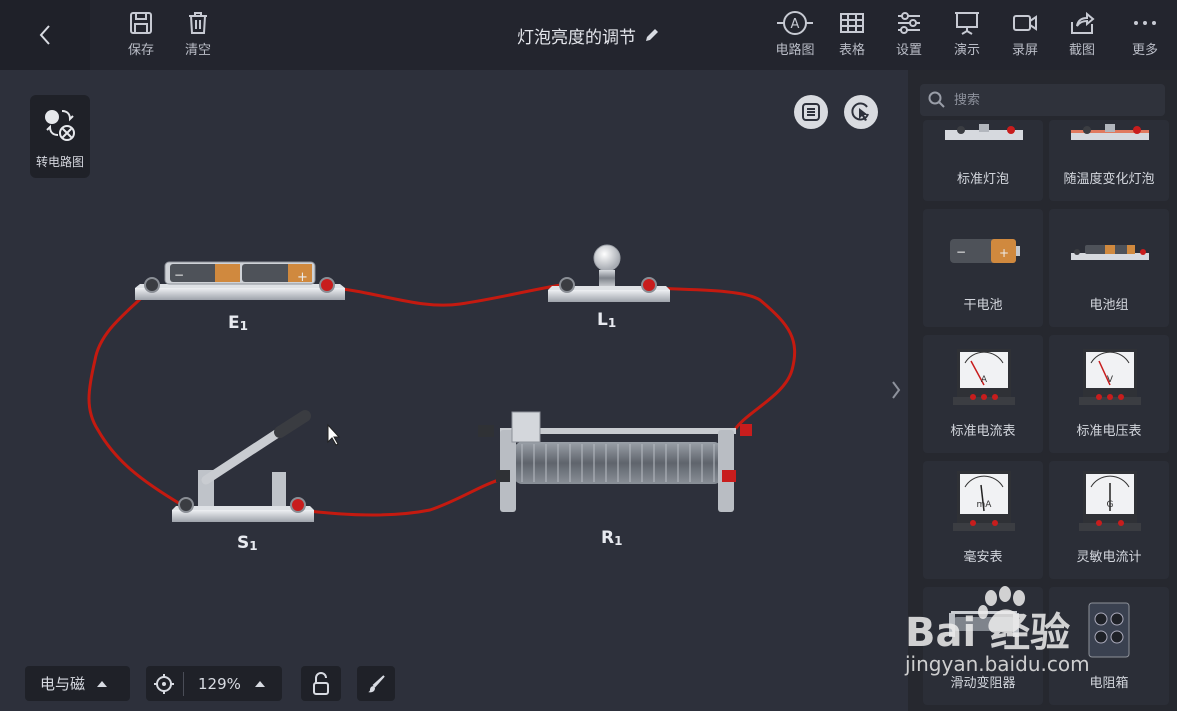 Image resolution: width=1177 pixels, height=711 pixels. I want to click on baidu-watermark-logo: Bai 经验, so click(987, 619).